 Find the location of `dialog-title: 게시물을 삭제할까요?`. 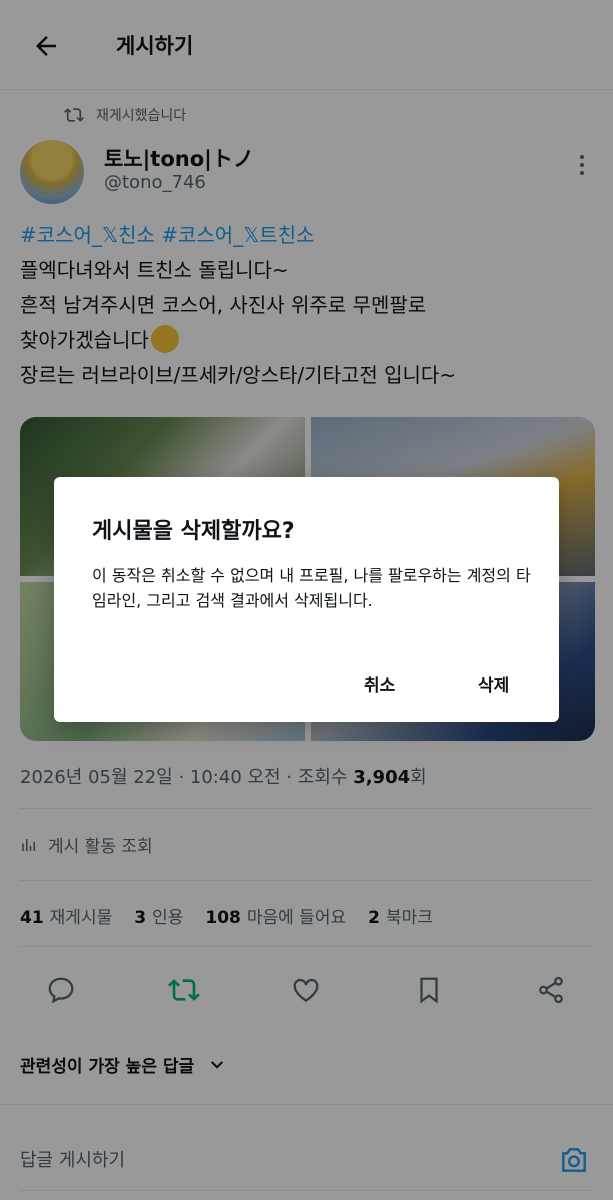

dialog-title: 게시물을 삭제할까요? is located at coordinates (193, 531).